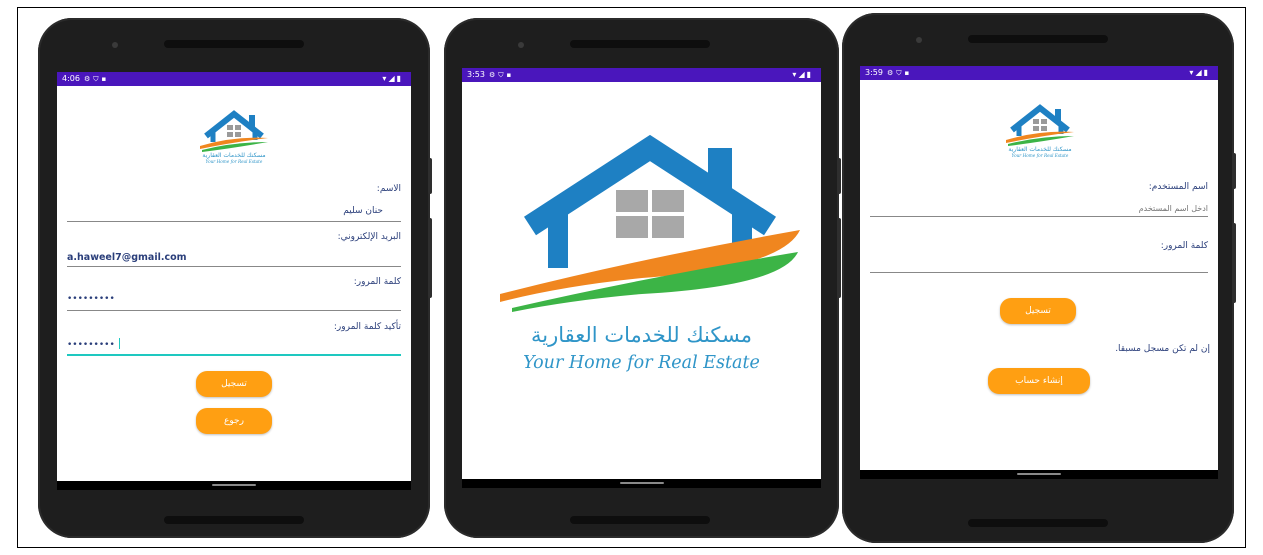 The width and height of the screenshot is (1263, 555). I want to click on email-field: a.haweel7@gmail.com, so click(127, 257).